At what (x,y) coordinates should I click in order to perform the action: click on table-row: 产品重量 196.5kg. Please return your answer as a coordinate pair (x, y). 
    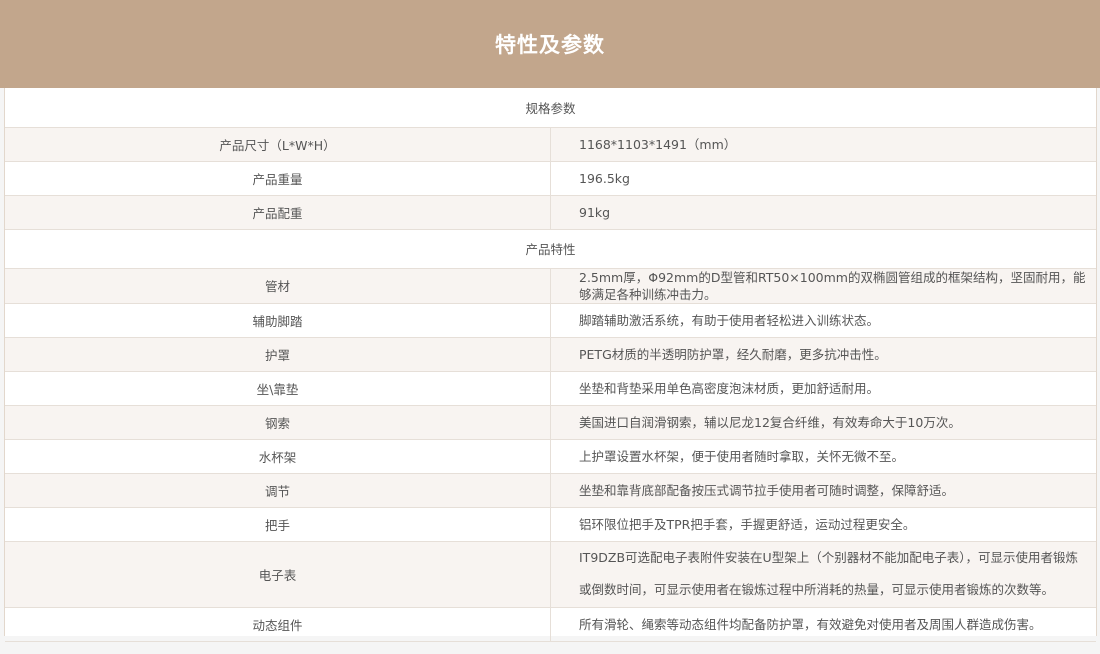
    Looking at the image, I should click on (550, 178).